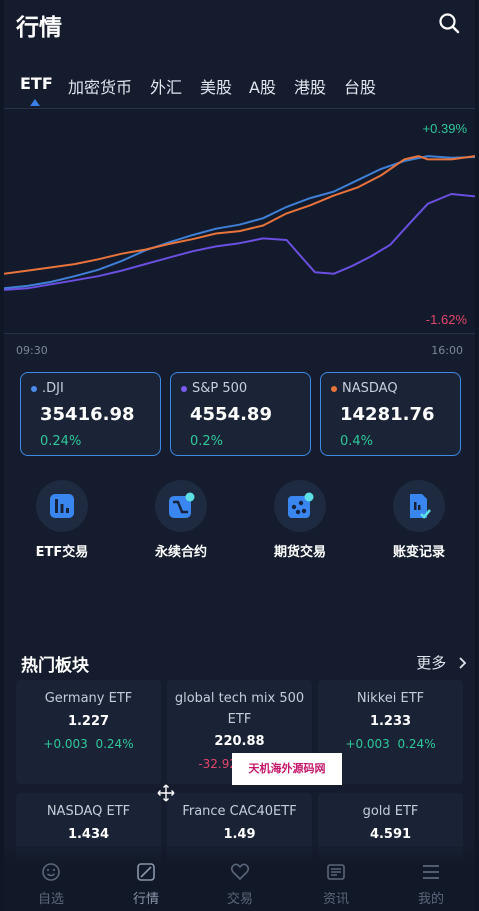  I want to click on market-tabs: ETF 加密货币 外汇 美股 A股 港股 台股, so click(239, 88).